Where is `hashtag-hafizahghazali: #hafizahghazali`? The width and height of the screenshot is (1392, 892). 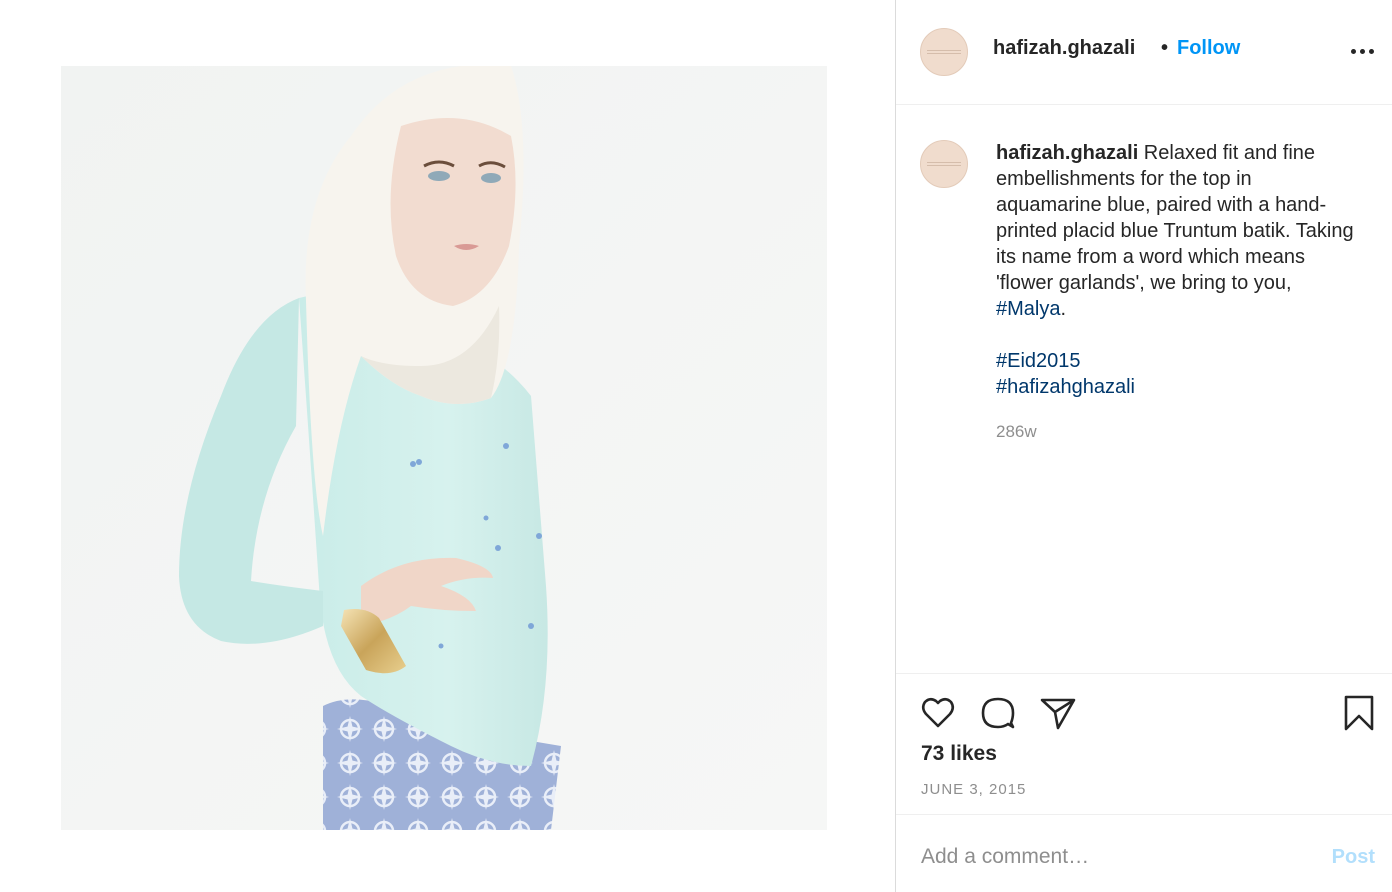 hashtag-hafizahghazali: #hafizahghazali is located at coordinates (1065, 387).